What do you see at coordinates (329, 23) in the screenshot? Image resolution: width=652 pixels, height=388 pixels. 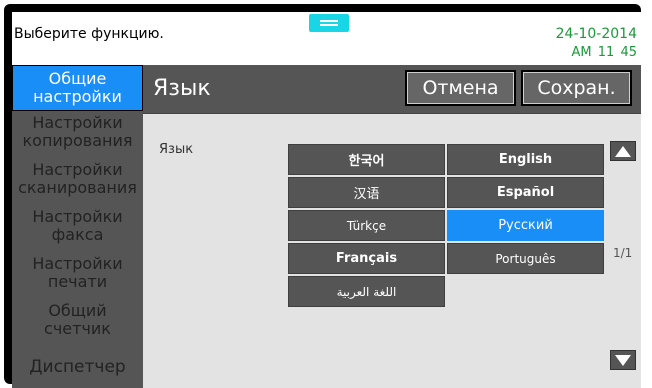 I see `menu-handle-icon` at bounding box center [329, 23].